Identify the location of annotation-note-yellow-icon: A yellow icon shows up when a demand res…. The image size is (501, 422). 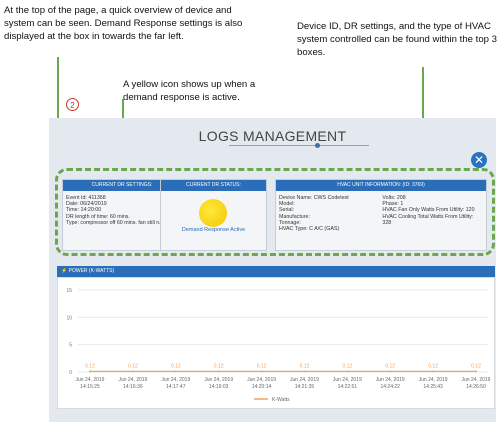
(189, 91).